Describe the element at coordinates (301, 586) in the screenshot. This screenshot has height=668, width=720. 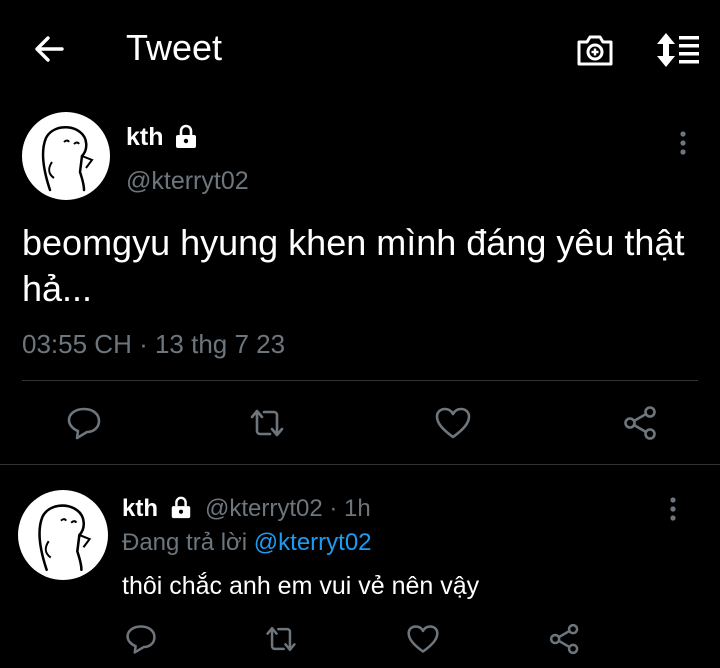
I see `tweet-text: thôi chắc anh em vui vẻ nên vậy` at that location.